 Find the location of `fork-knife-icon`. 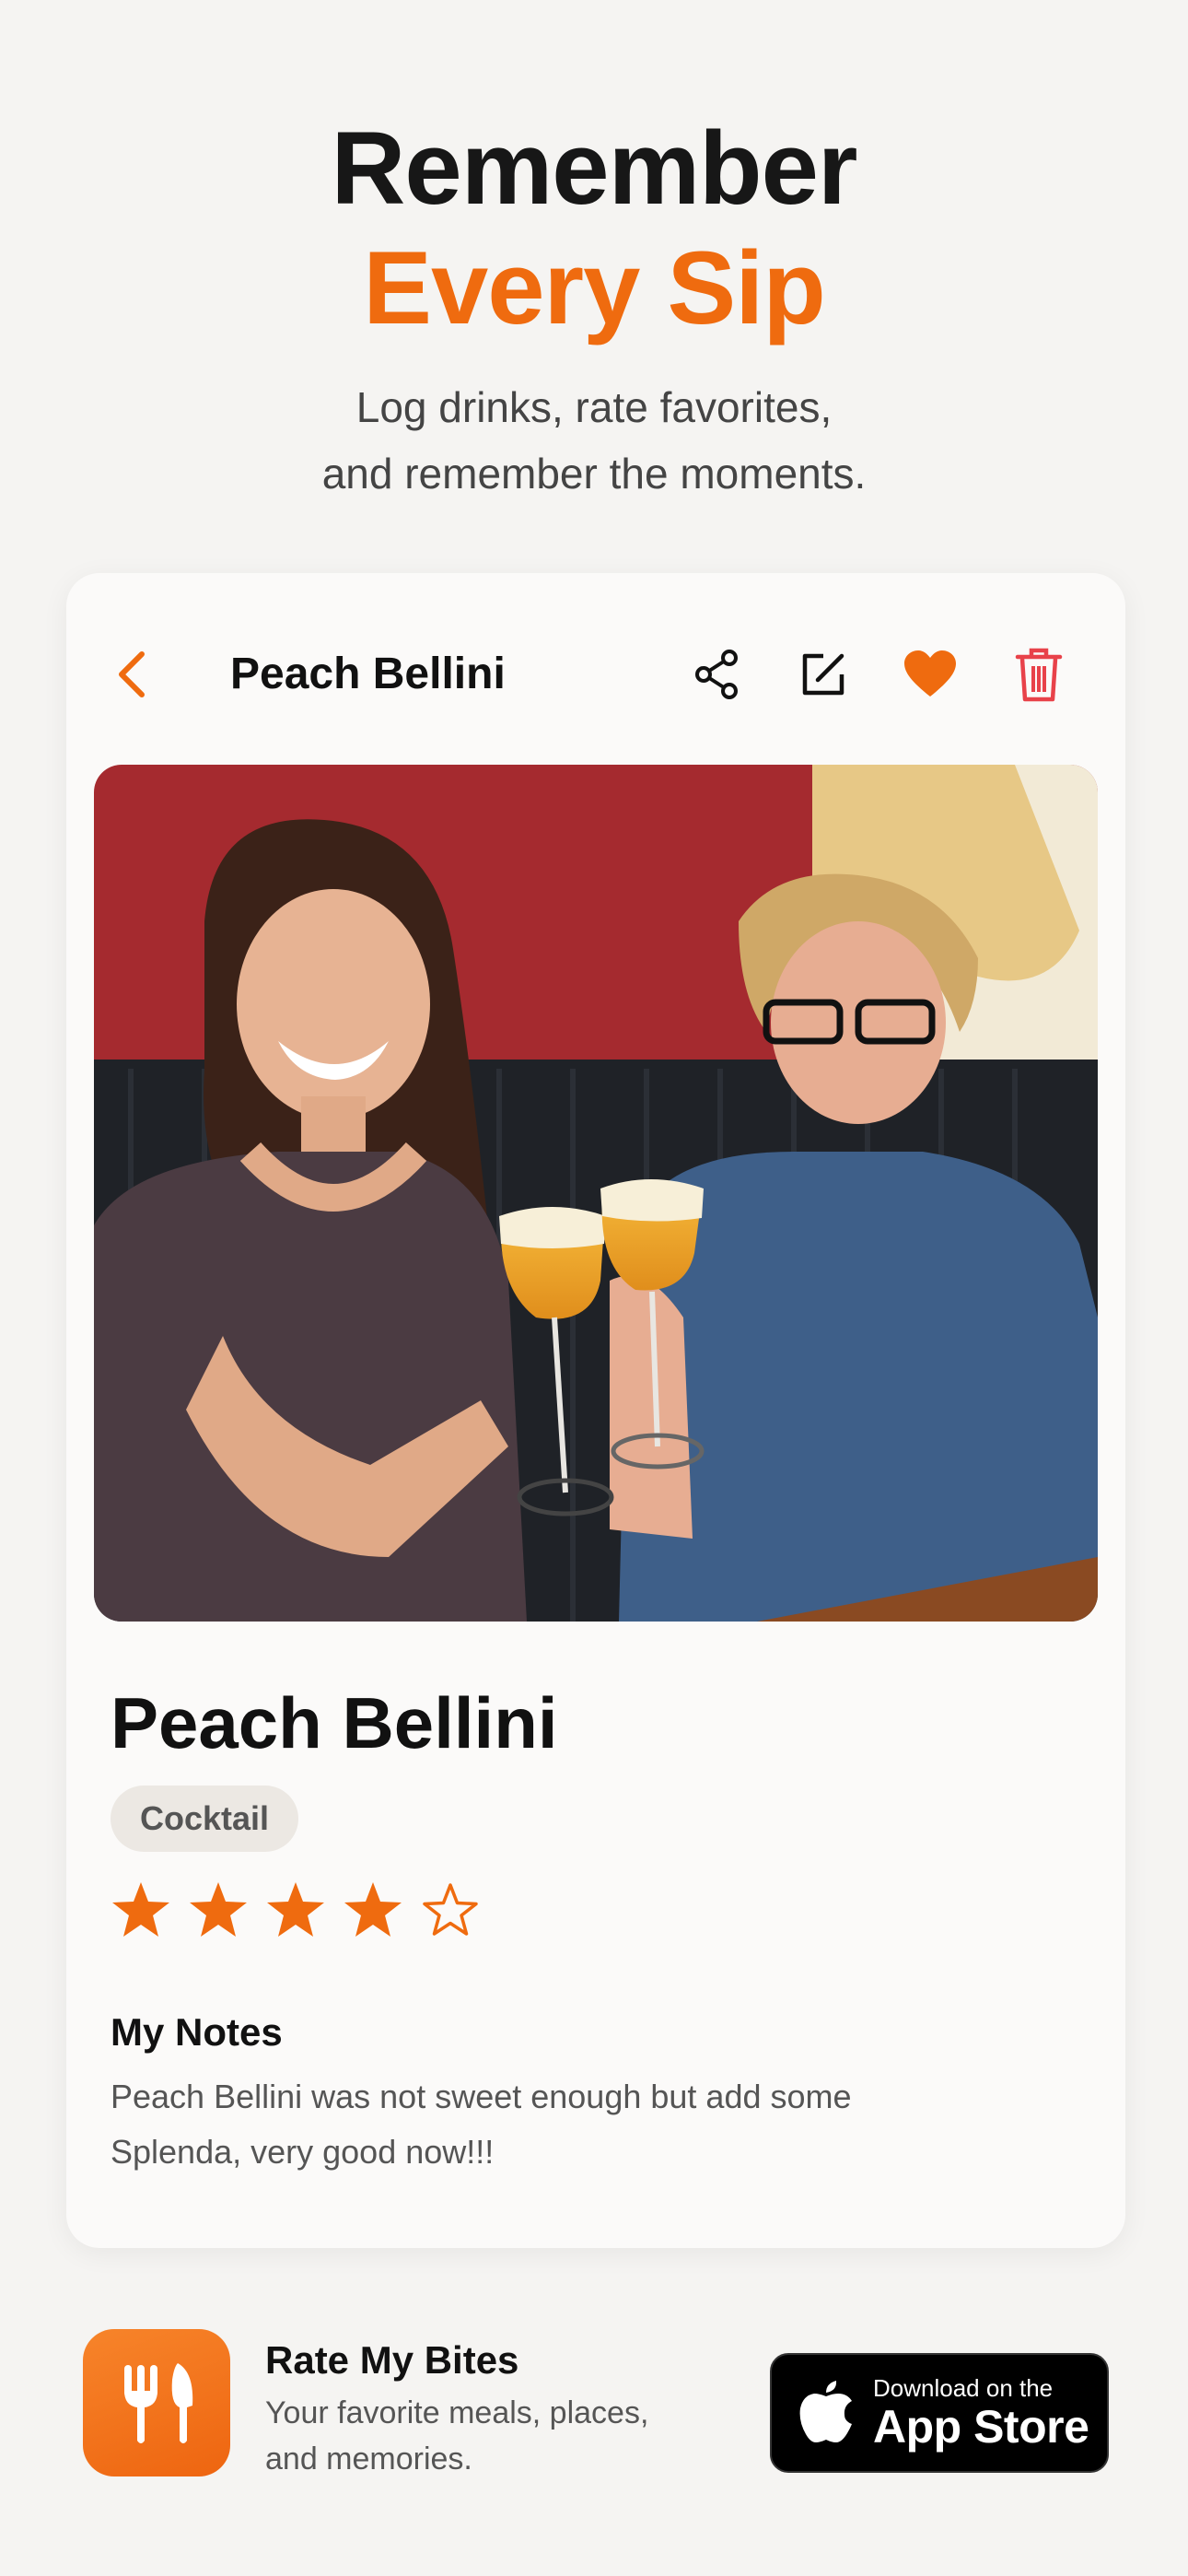

fork-knife-icon is located at coordinates (158, 2403).